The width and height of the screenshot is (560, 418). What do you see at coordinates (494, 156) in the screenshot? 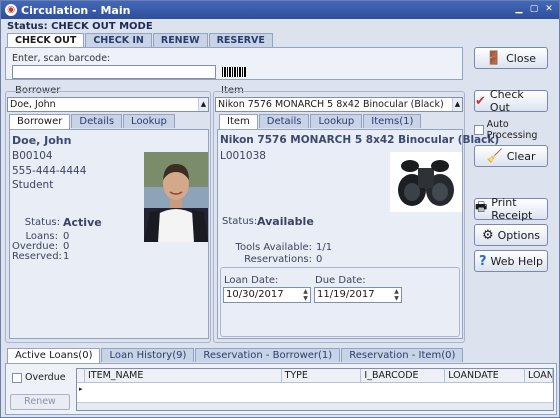
I see `eraser-icon: 🧹` at bounding box center [494, 156].